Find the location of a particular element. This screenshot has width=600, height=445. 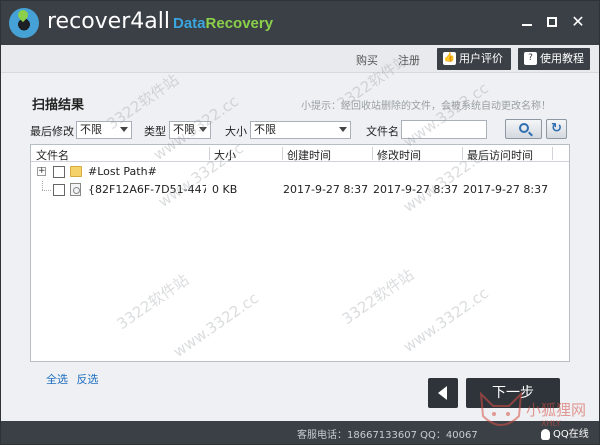

maximize-icon is located at coordinates (552, 22).